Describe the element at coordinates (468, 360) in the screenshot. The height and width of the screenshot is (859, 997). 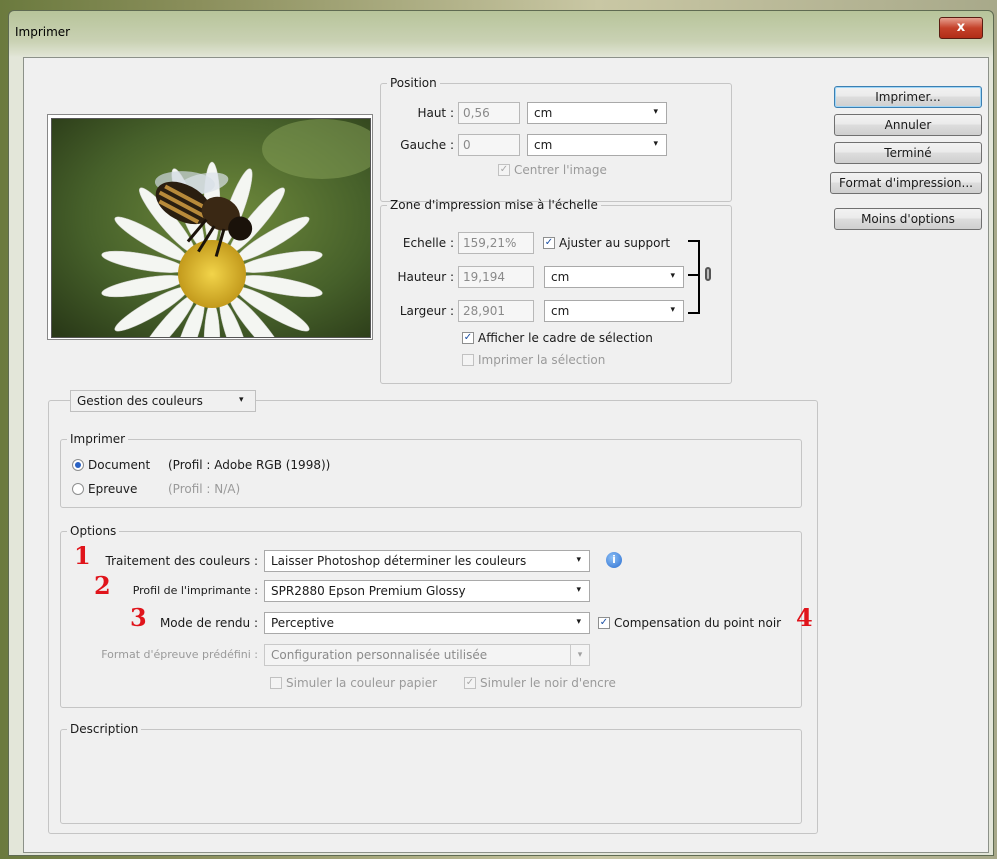
I see `print-selection-checkbox` at that location.